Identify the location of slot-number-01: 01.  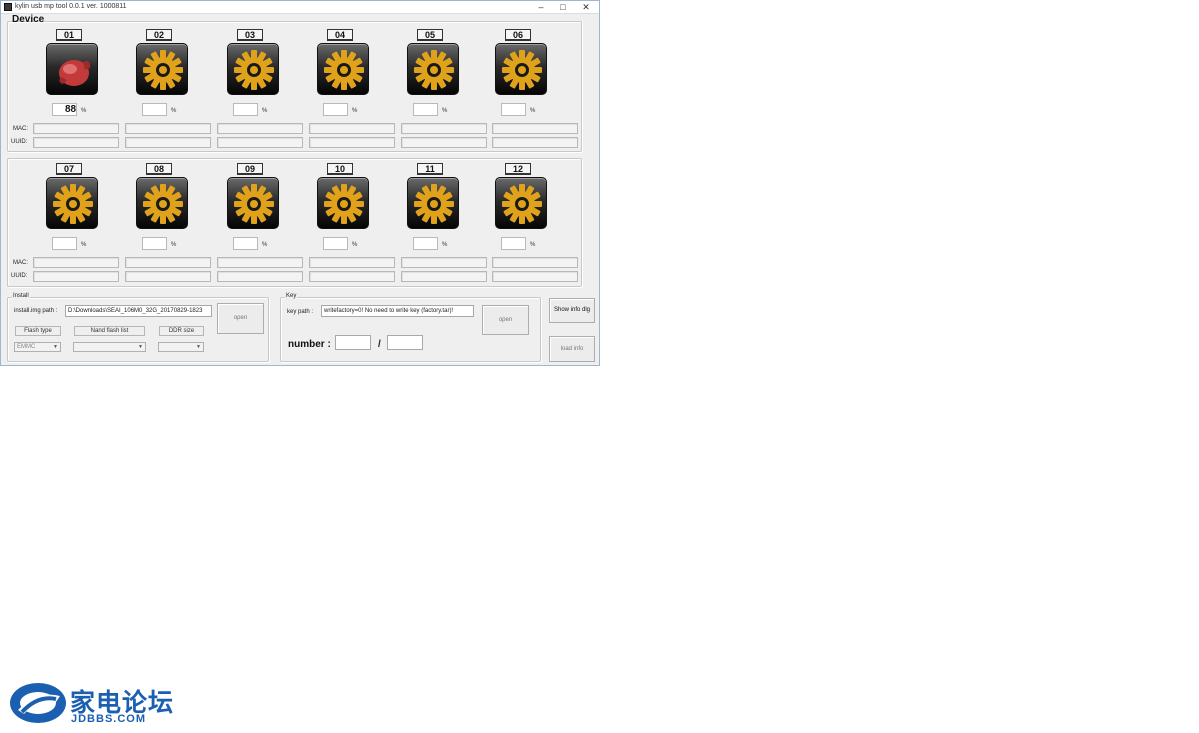
(69, 35).